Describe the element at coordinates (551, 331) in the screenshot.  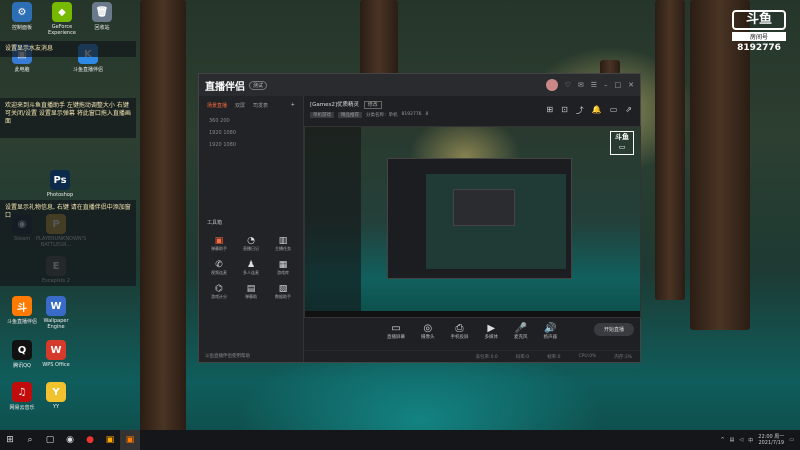
I see `source-control: 🔊 扬声器` at that location.